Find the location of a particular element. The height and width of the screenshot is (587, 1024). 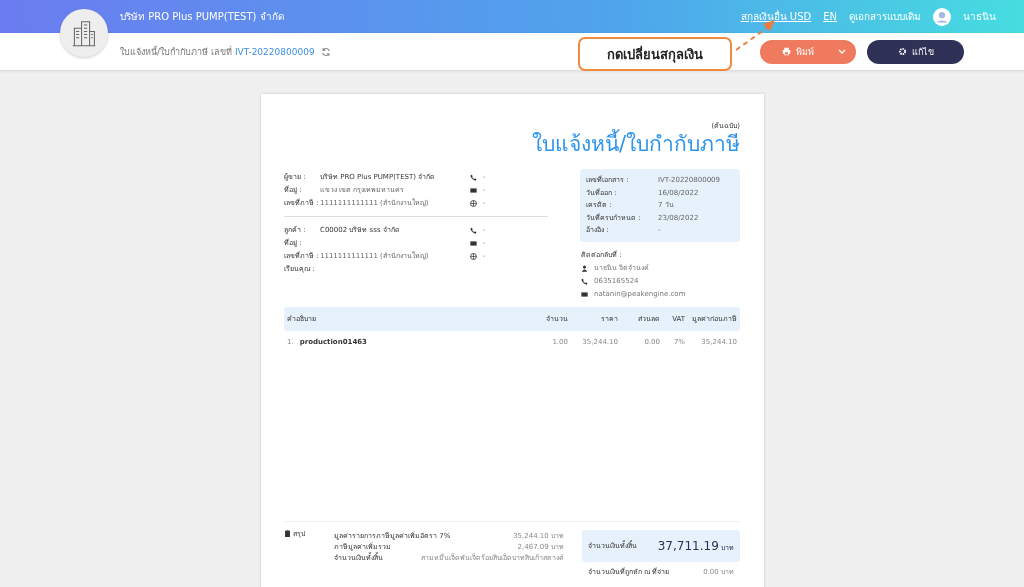

refresh-icon is located at coordinates (325, 51).